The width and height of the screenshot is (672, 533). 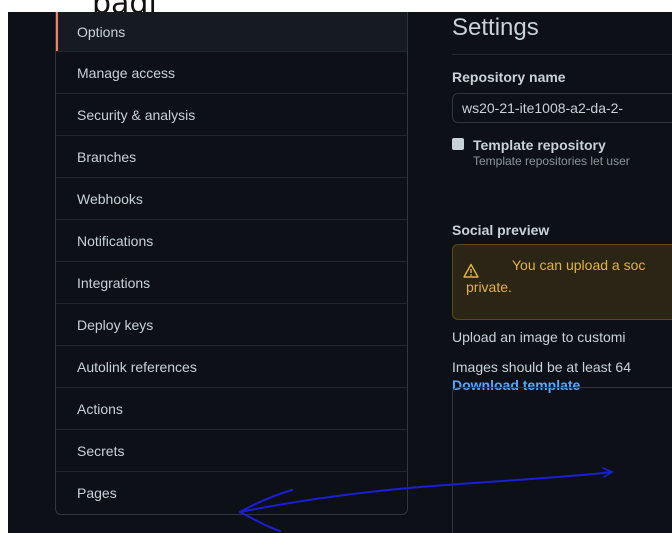 I want to click on sidebar-item-branches: Branches, so click(x=231, y=157).